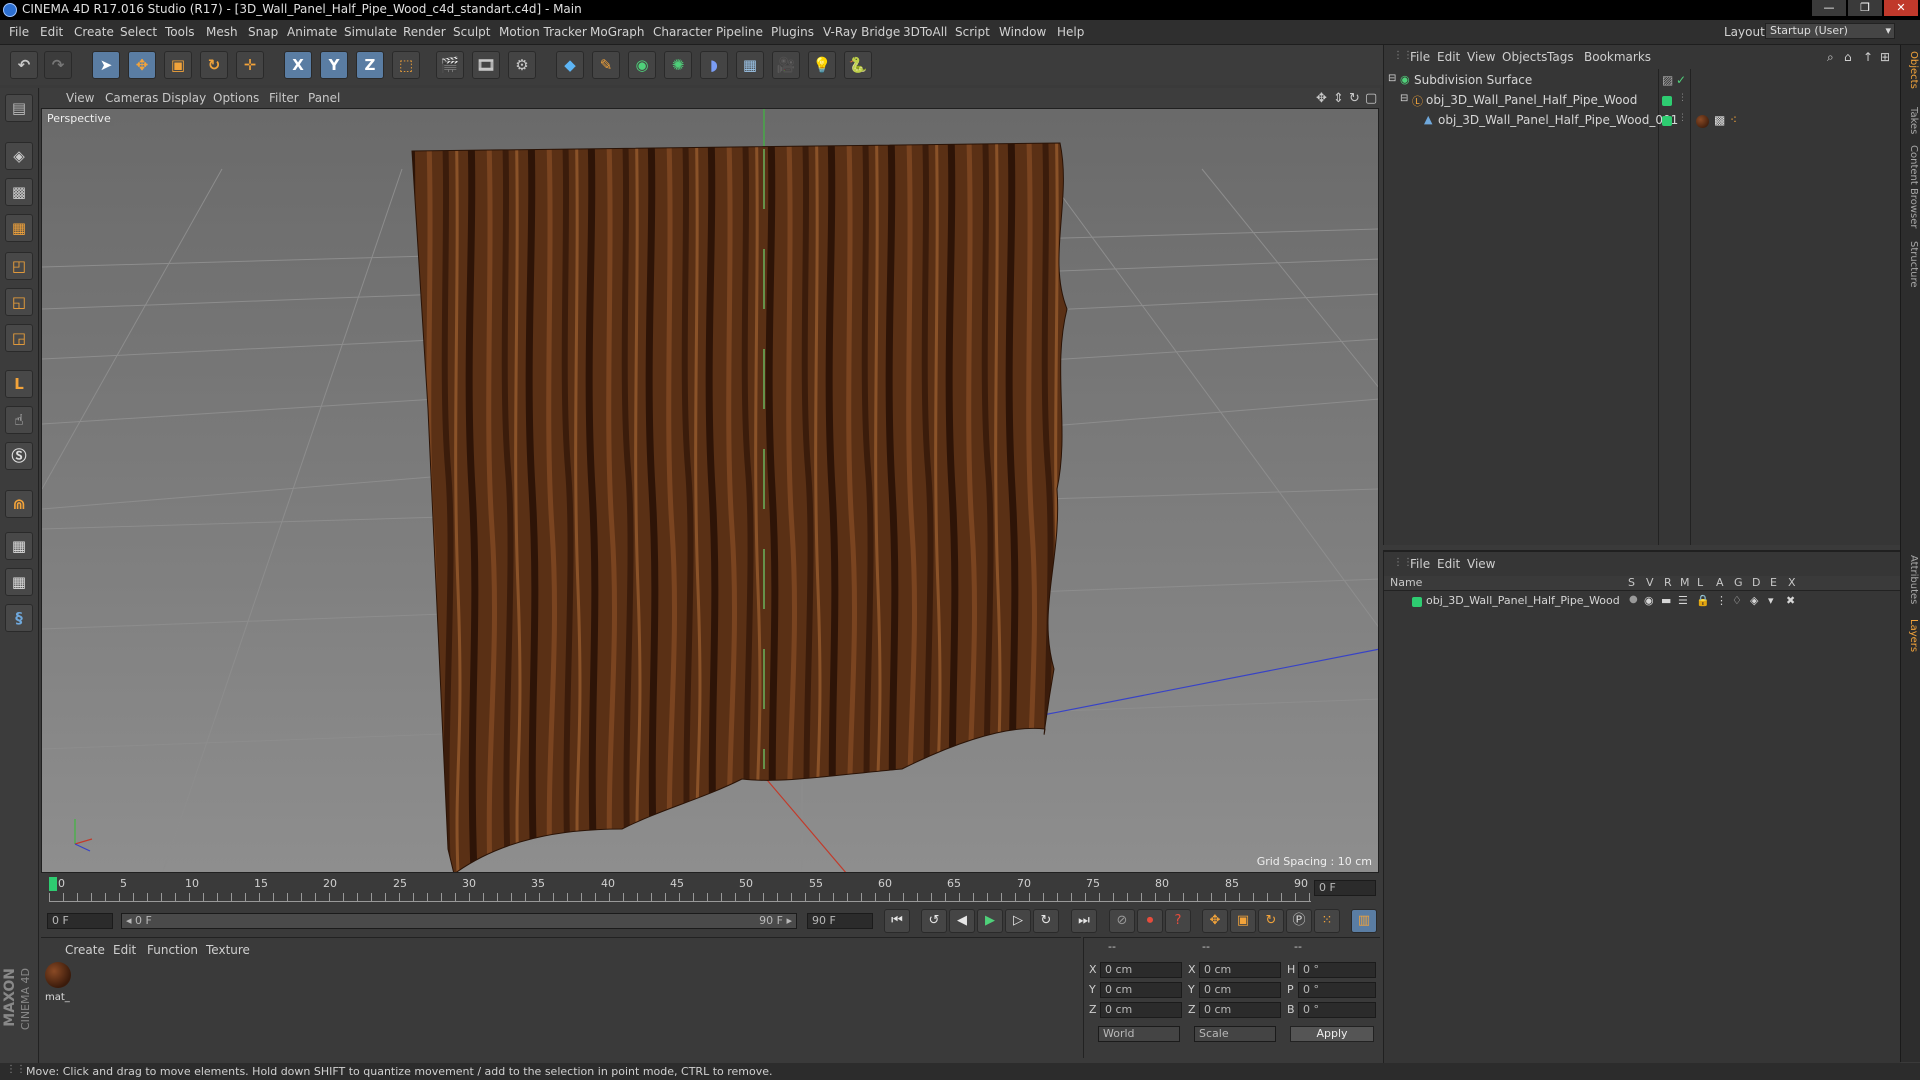 The image size is (1920, 1080). Describe the element at coordinates (124, 950) in the screenshot. I see `material-menu-edit: Edit` at that location.